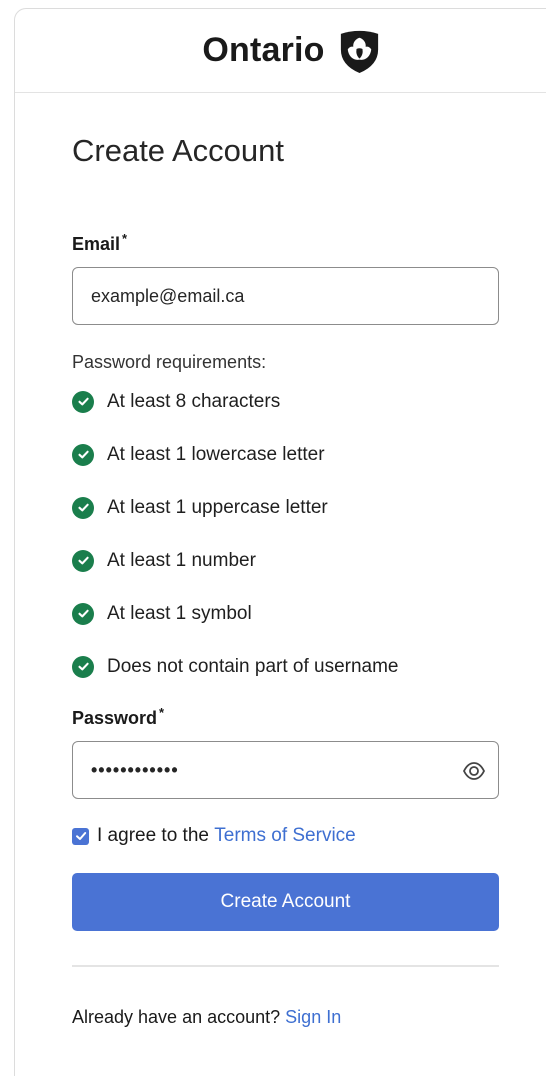 The image size is (546, 1076). I want to click on terms-prefix: I agree to the, so click(153, 835).